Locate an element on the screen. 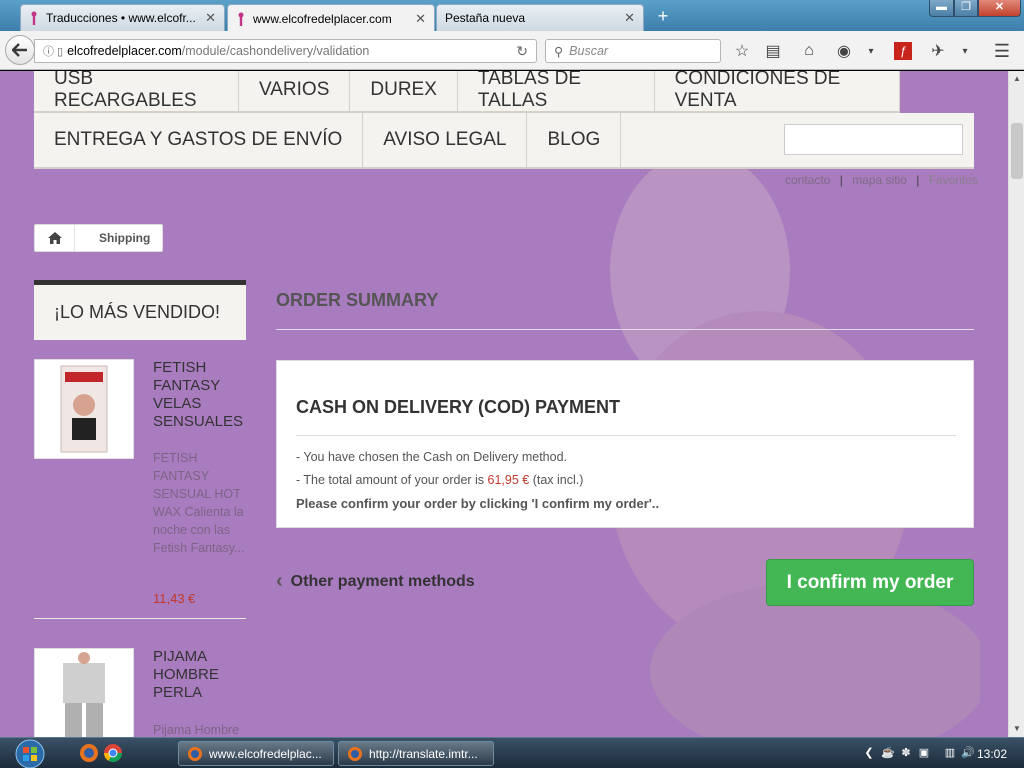  tray-expand-icon: ❮ is located at coordinates (869, 753).